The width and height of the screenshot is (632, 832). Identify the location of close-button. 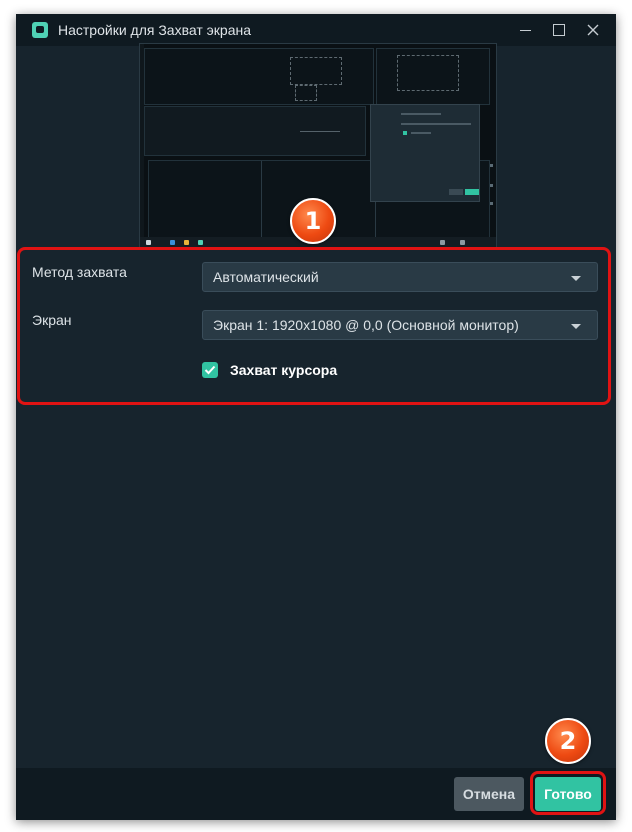
(593, 30).